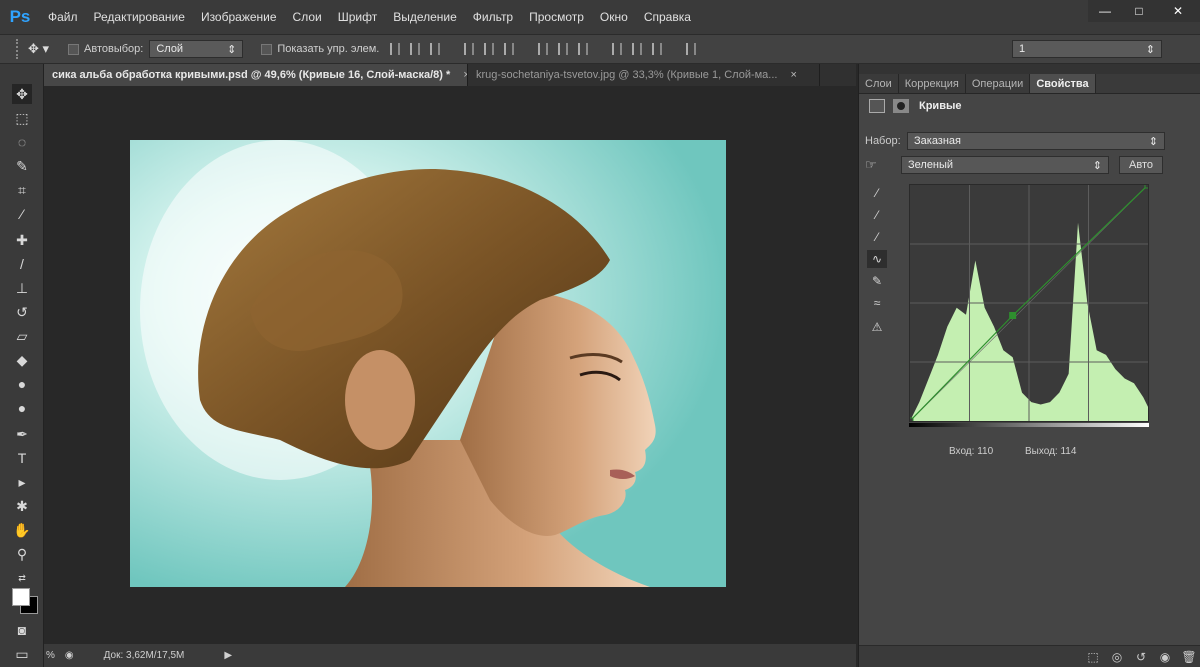 This screenshot has height=667, width=1200. What do you see at coordinates (617, 49) in the screenshot?
I see `distribute-left-icon` at bounding box center [617, 49].